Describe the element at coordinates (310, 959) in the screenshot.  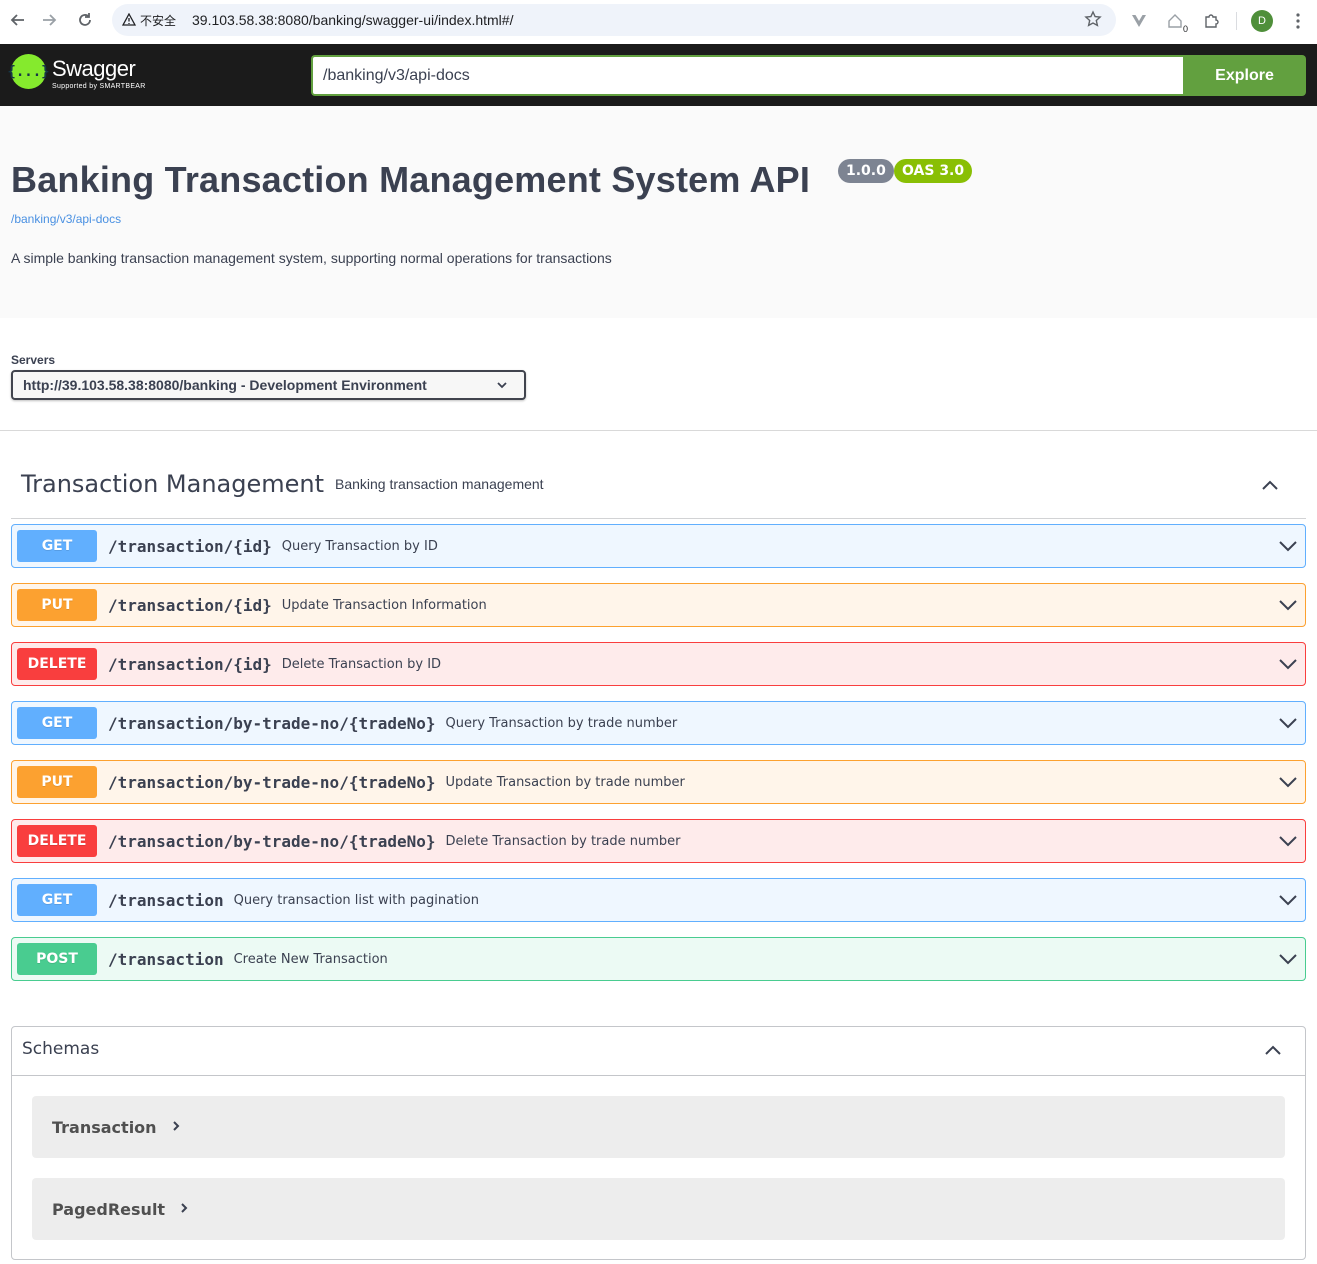
I see `operation-summary: Create New Transaction` at that location.